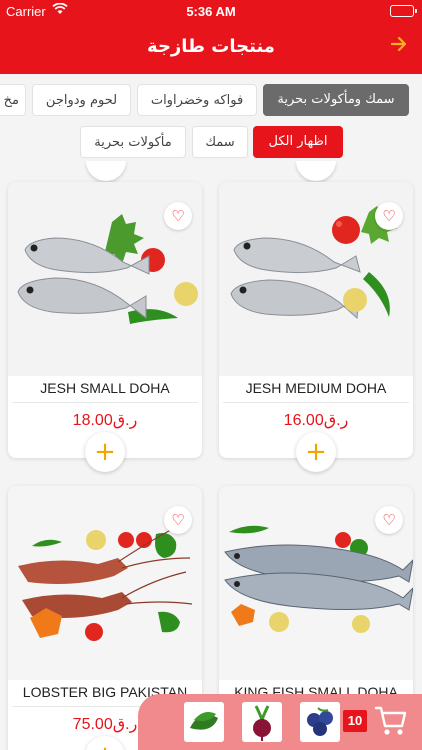  I want to click on arrow-icon, so click(399, 46).